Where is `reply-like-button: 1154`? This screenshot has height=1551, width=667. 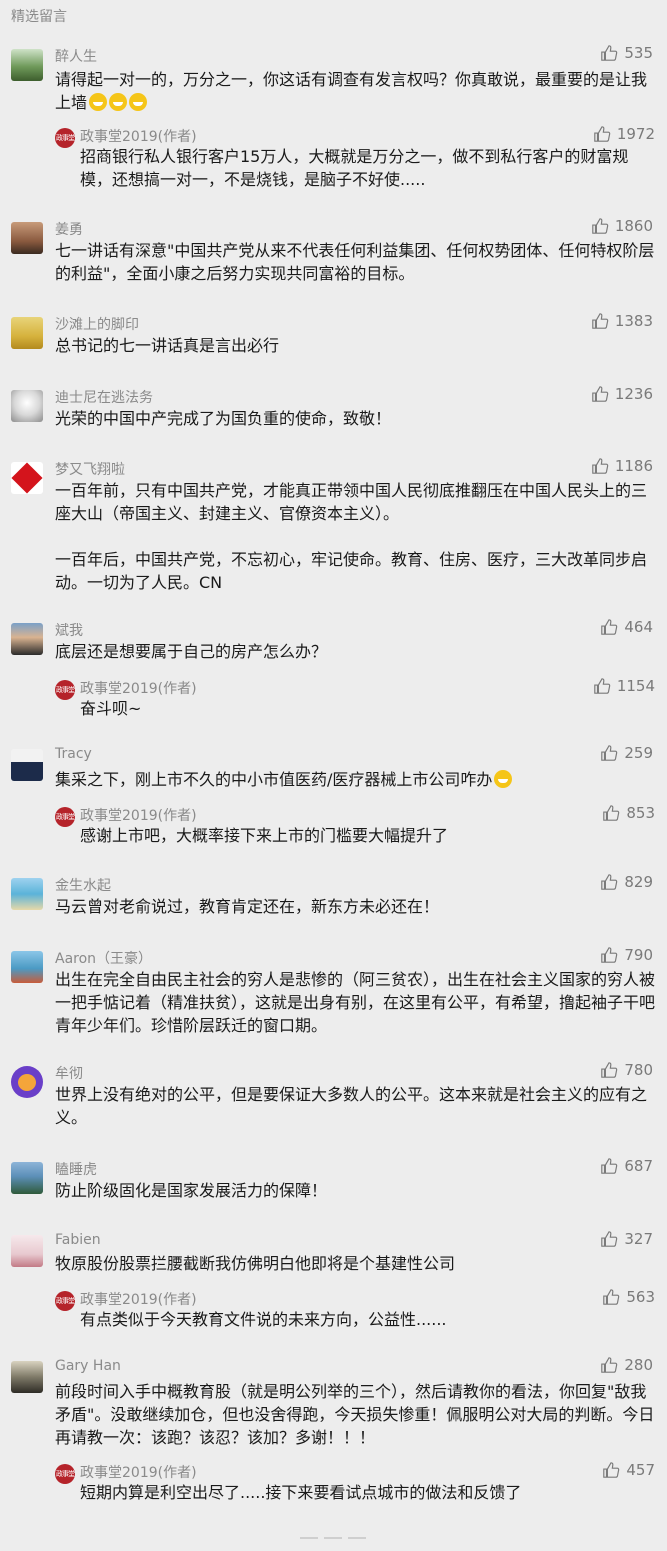
reply-like-button: 1154 is located at coordinates (624, 686).